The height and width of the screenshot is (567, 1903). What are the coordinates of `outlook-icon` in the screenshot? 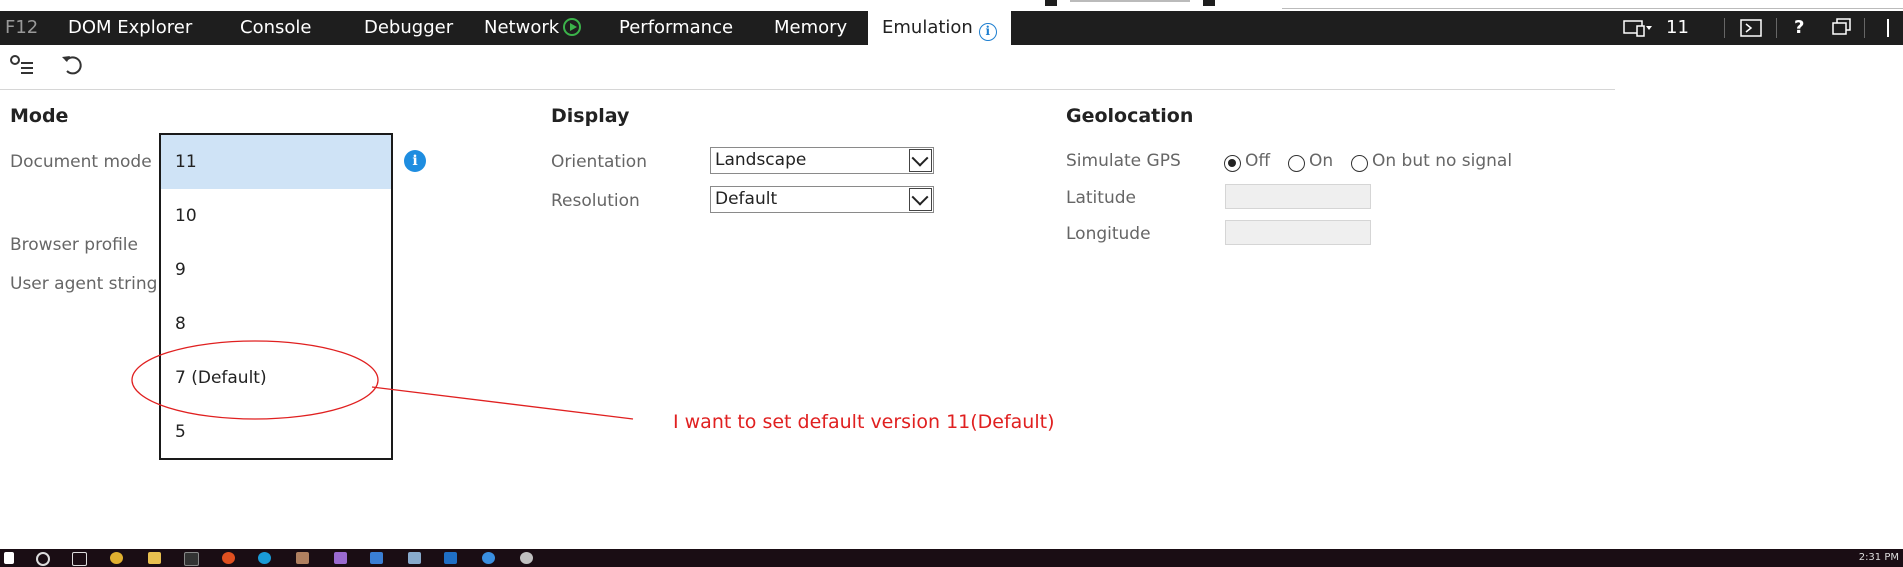 It's located at (450, 558).